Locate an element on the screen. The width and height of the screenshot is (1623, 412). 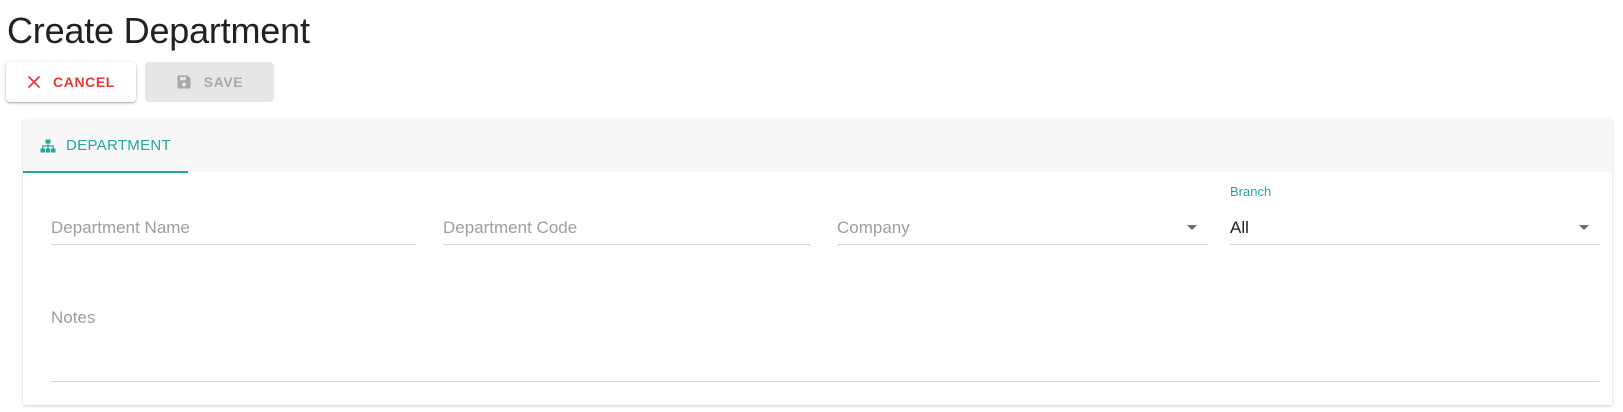
department-code-field is located at coordinates (627, 229).